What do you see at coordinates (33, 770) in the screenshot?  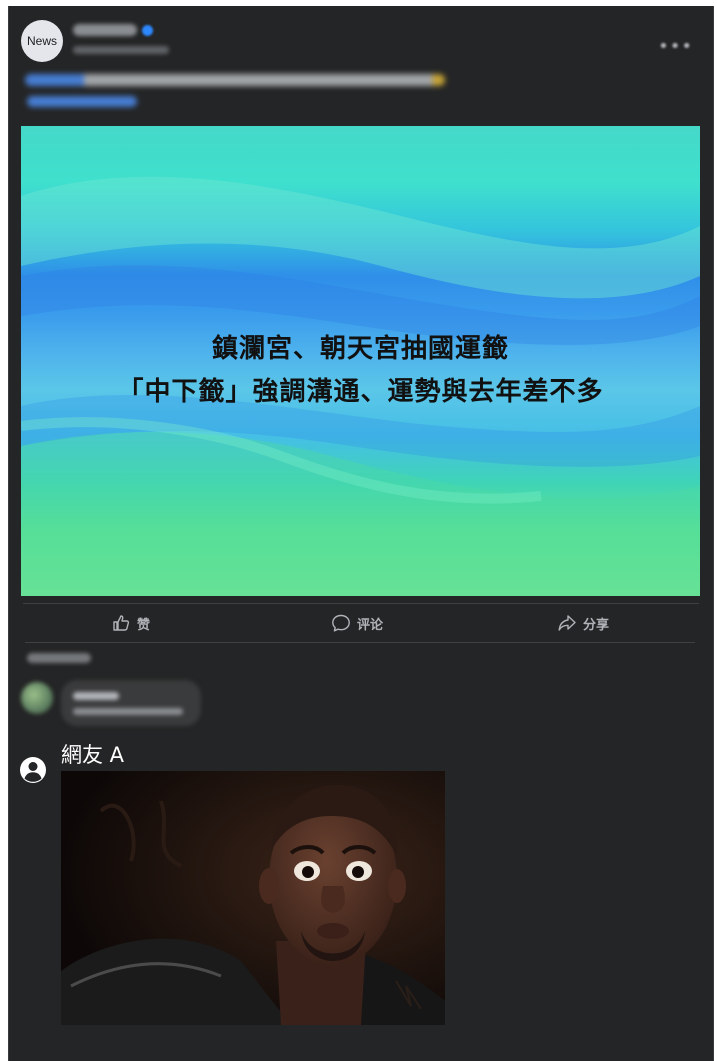 I see `user-circle-icon` at bounding box center [33, 770].